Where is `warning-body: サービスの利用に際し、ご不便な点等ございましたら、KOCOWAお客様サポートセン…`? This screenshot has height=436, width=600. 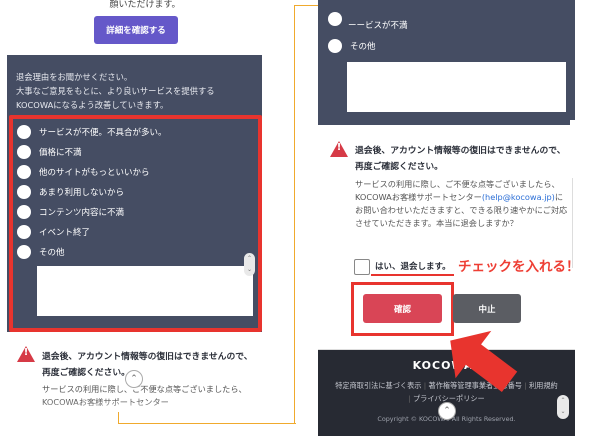
warning-body: サービスの利用に際し、ご不便な点等ございましたら、KOCOWAお客様サポートセン… is located at coordinates (462, 204).